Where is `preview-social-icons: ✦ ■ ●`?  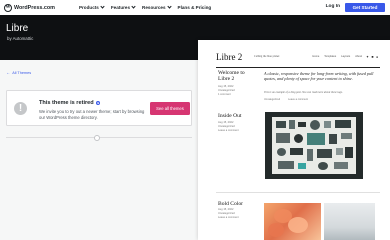 preview-social-icons: ✦ ■ ● is located at coordinates (371, 57).